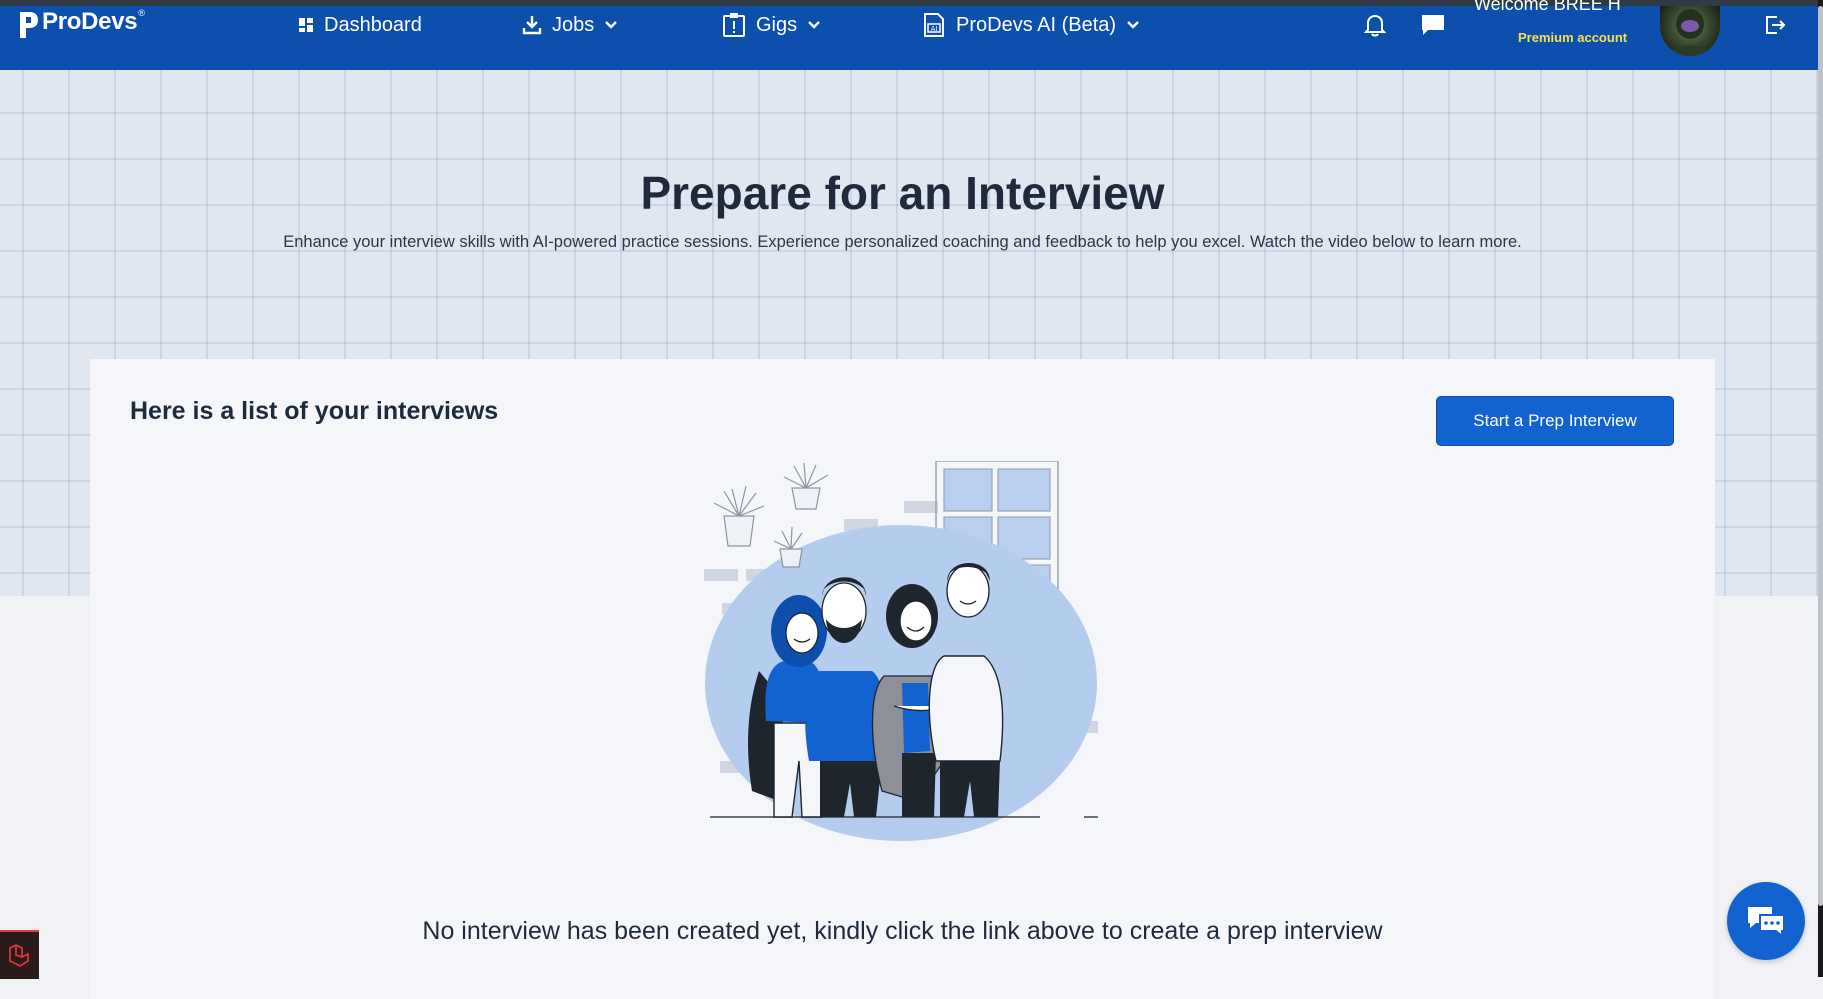  I want to click on logout-icon, so click(1776, 25).